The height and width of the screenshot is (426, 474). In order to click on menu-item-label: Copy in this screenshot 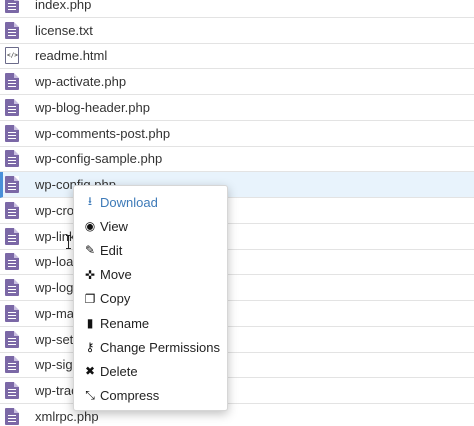, I will do `click(115, 299)`.